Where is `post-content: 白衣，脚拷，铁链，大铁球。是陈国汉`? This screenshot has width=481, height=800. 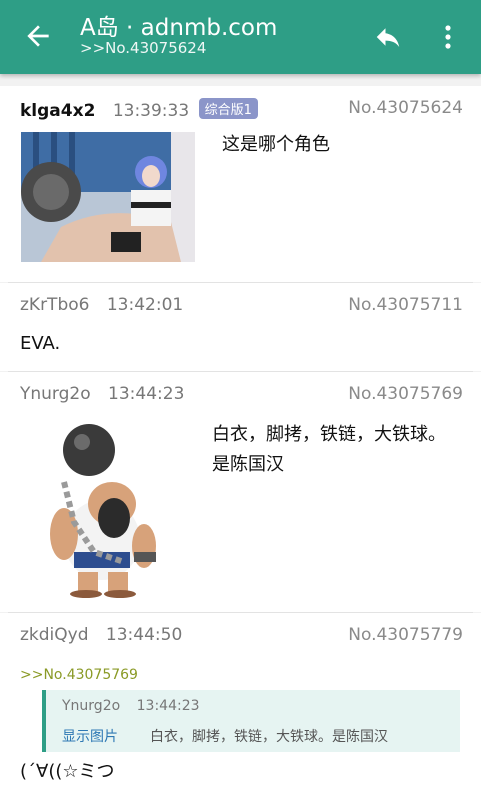 post-content: 白衣，脚拷，铁链，大铁球。是陈国汉 is located at coordinates (329, 449).